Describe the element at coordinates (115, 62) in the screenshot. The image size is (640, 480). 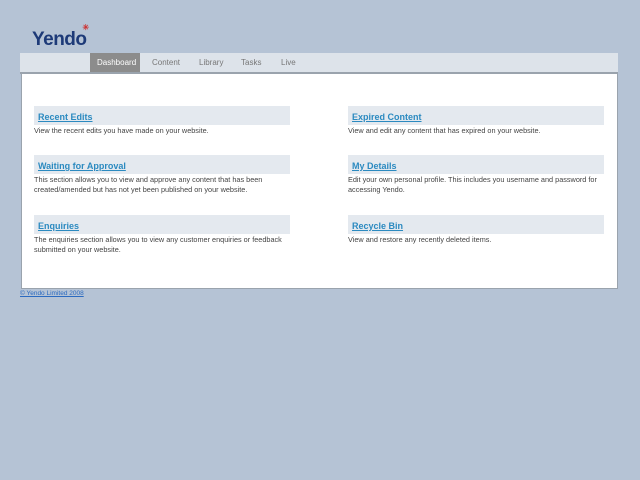
I see `tab-dashboard: Dashboard` at that location.